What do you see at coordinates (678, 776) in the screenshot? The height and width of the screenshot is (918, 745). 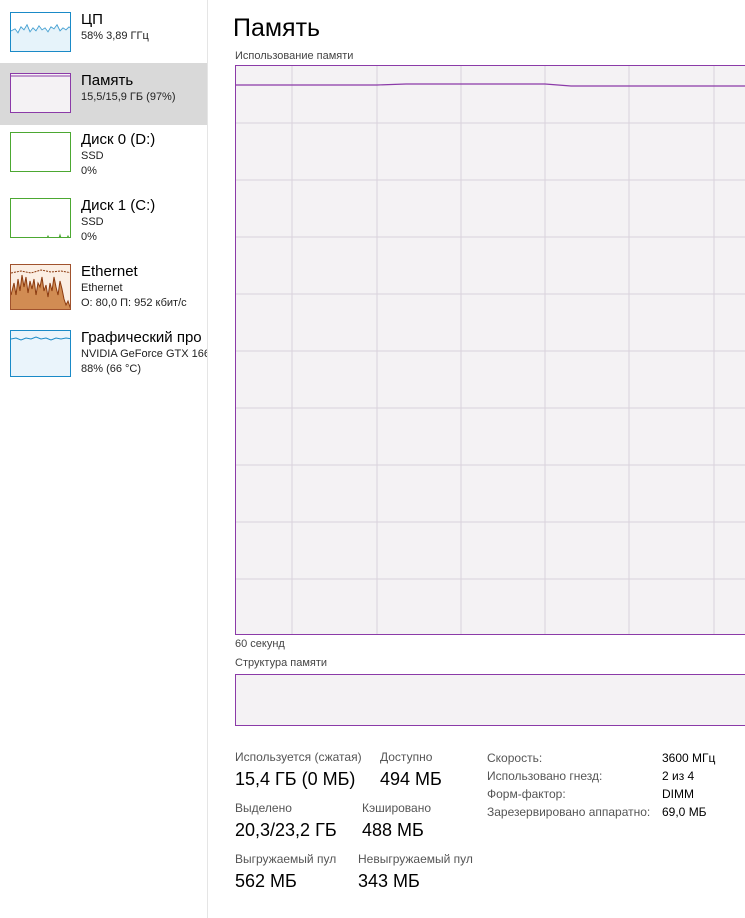 I see `slots-value: 2 из 4` at bounding box center [678, 776].